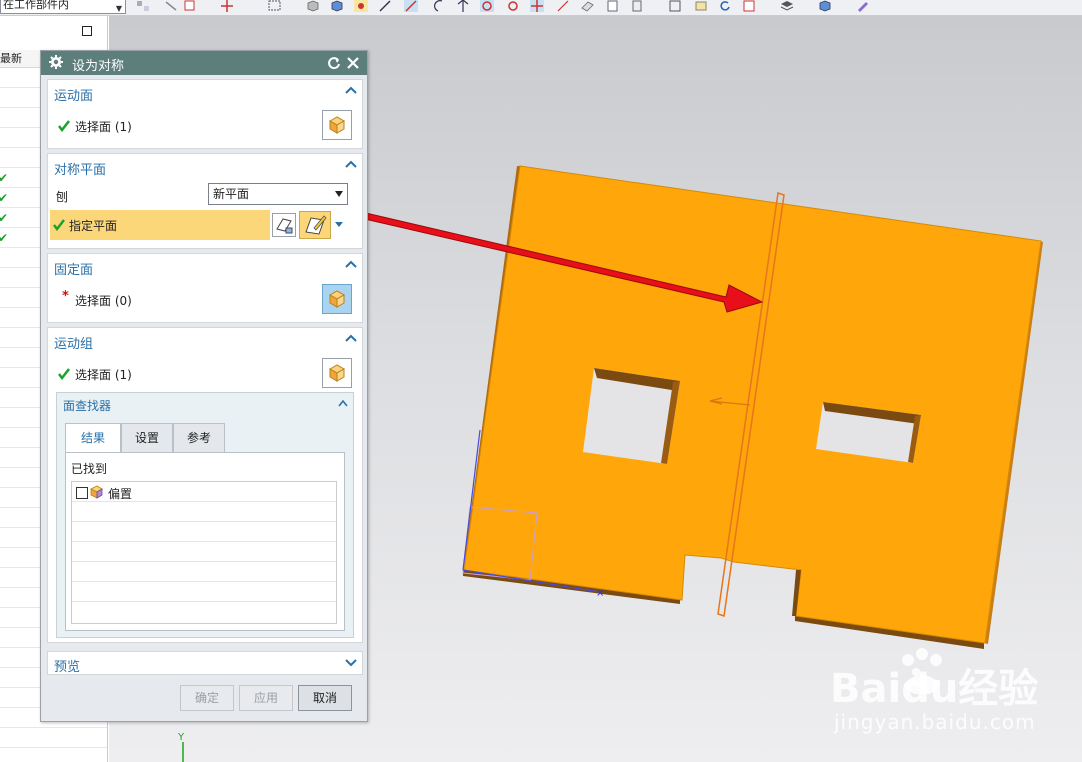 The image size is (1082, 762). I want to click on existing-point-icon, so click(637, 6).